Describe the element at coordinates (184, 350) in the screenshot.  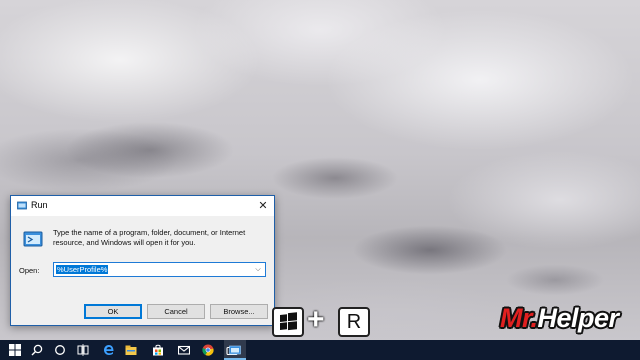
I see `mail-icon` at that location.